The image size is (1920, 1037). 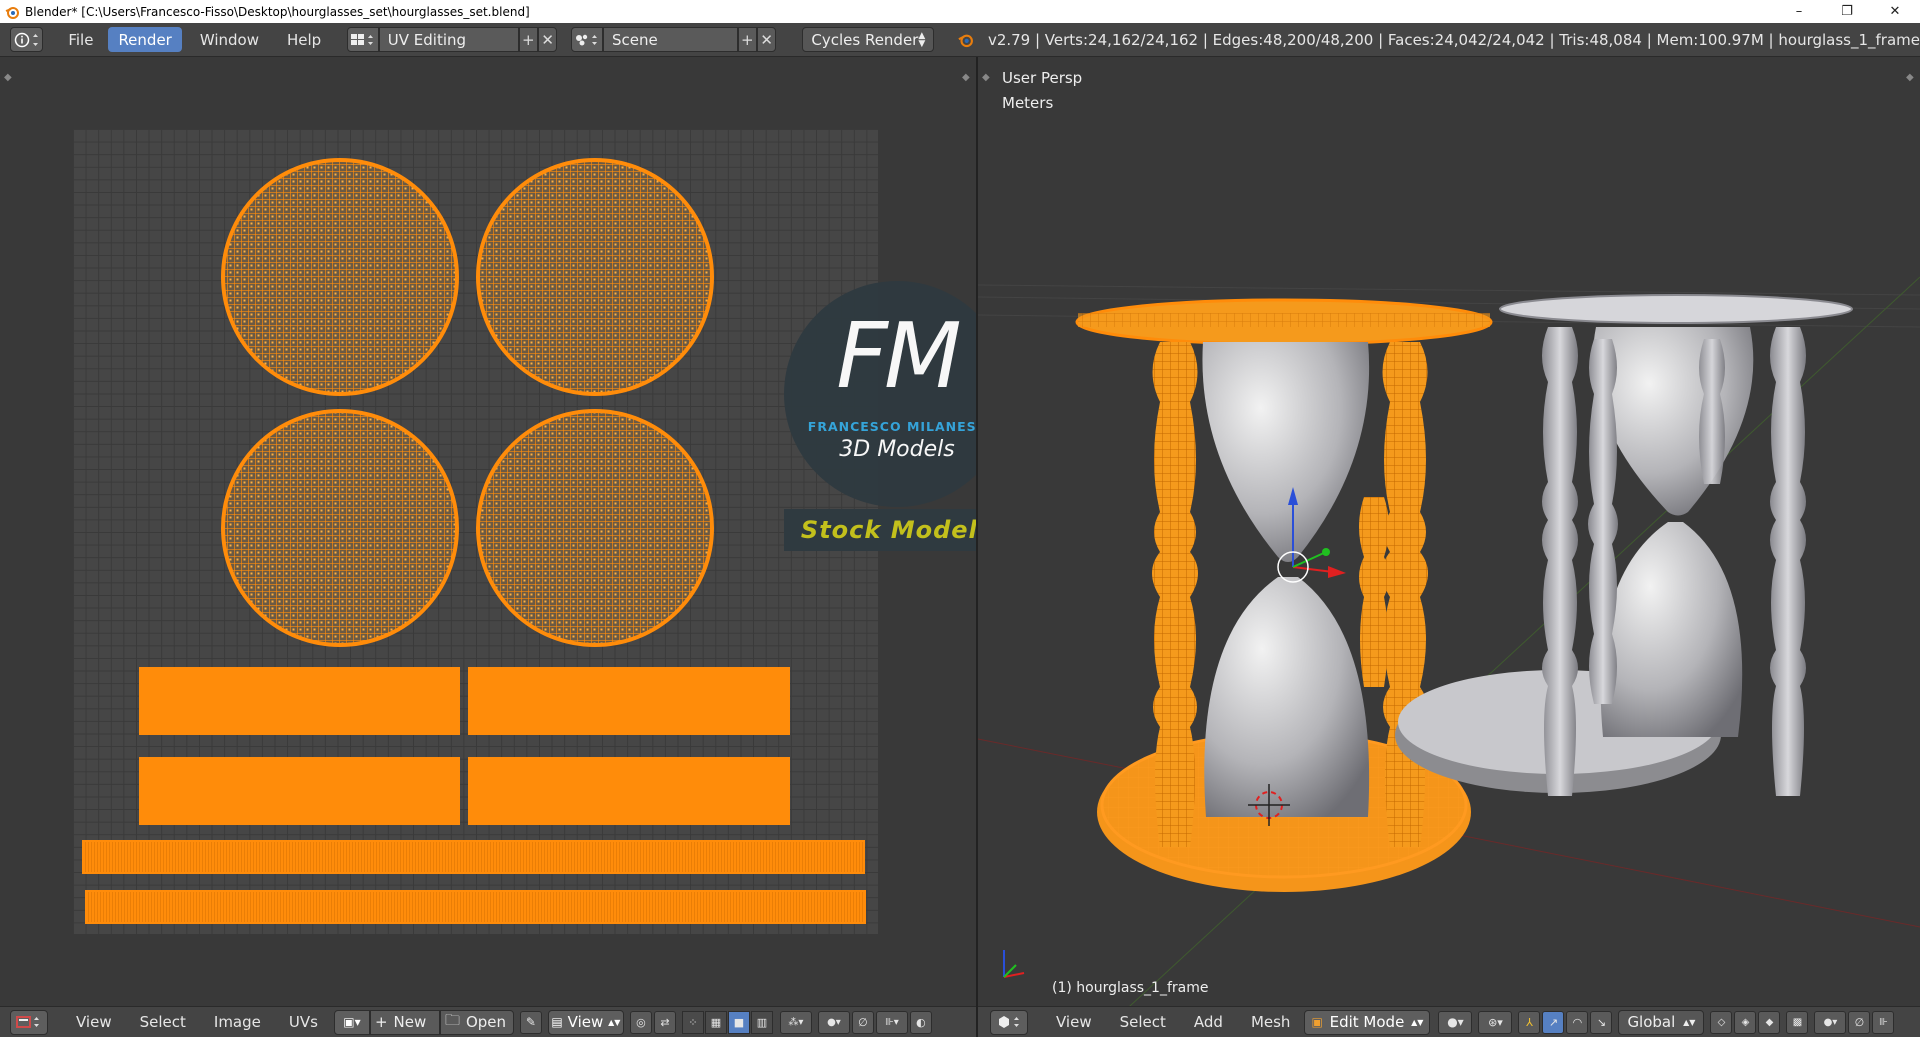 I want to click on menu-help: Help, so click(x=304, y=39).